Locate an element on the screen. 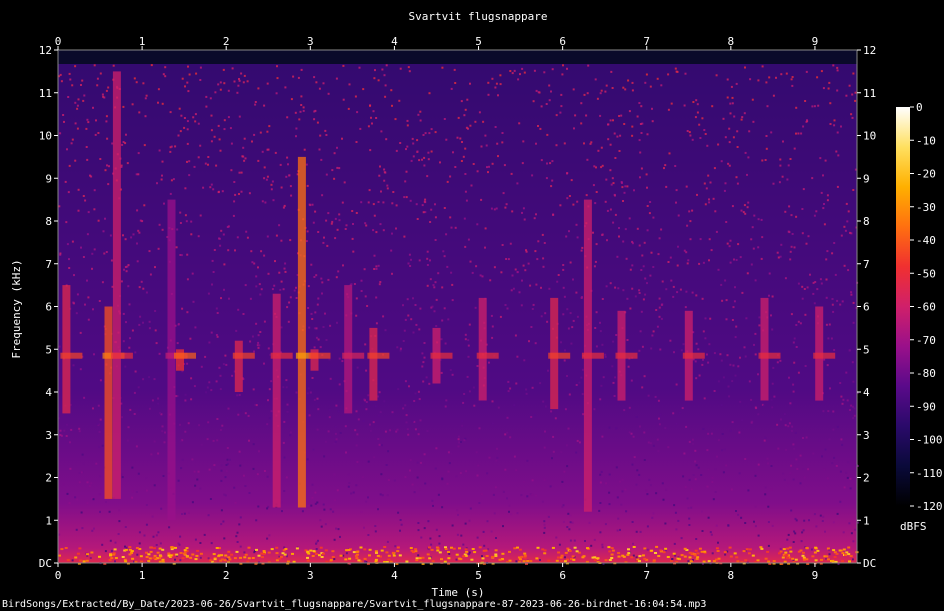 The image size is (944, 611). x-tick-label-top: 8 is located at coordinates (731, 41).